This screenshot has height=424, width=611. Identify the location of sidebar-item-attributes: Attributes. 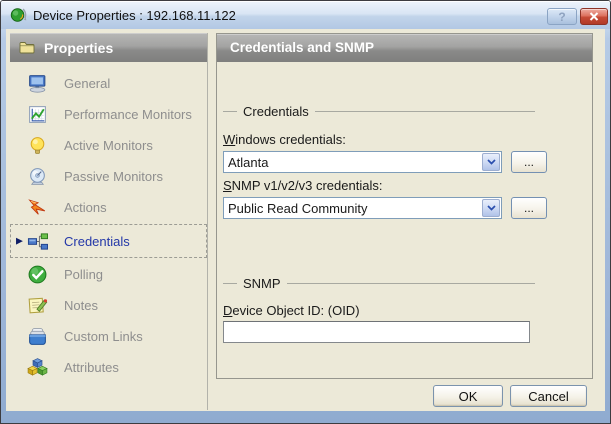
(108, 367).